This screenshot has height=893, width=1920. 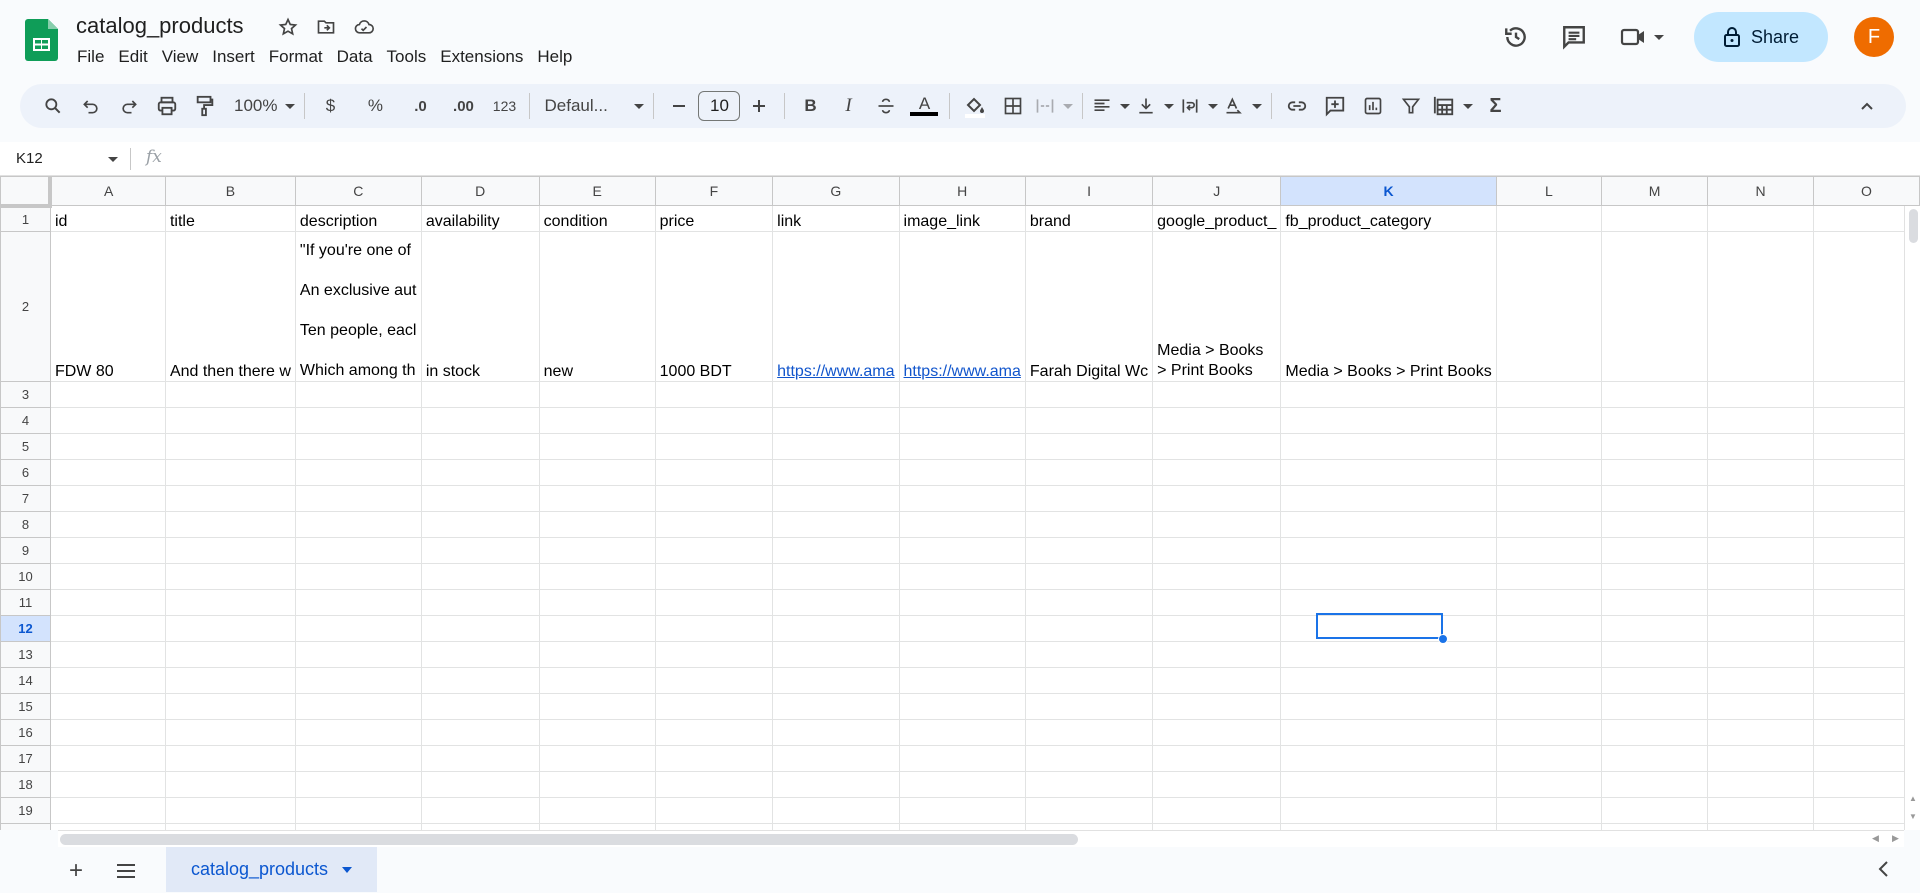 I want to click on cell-m19, so click(x=1655, y=810).